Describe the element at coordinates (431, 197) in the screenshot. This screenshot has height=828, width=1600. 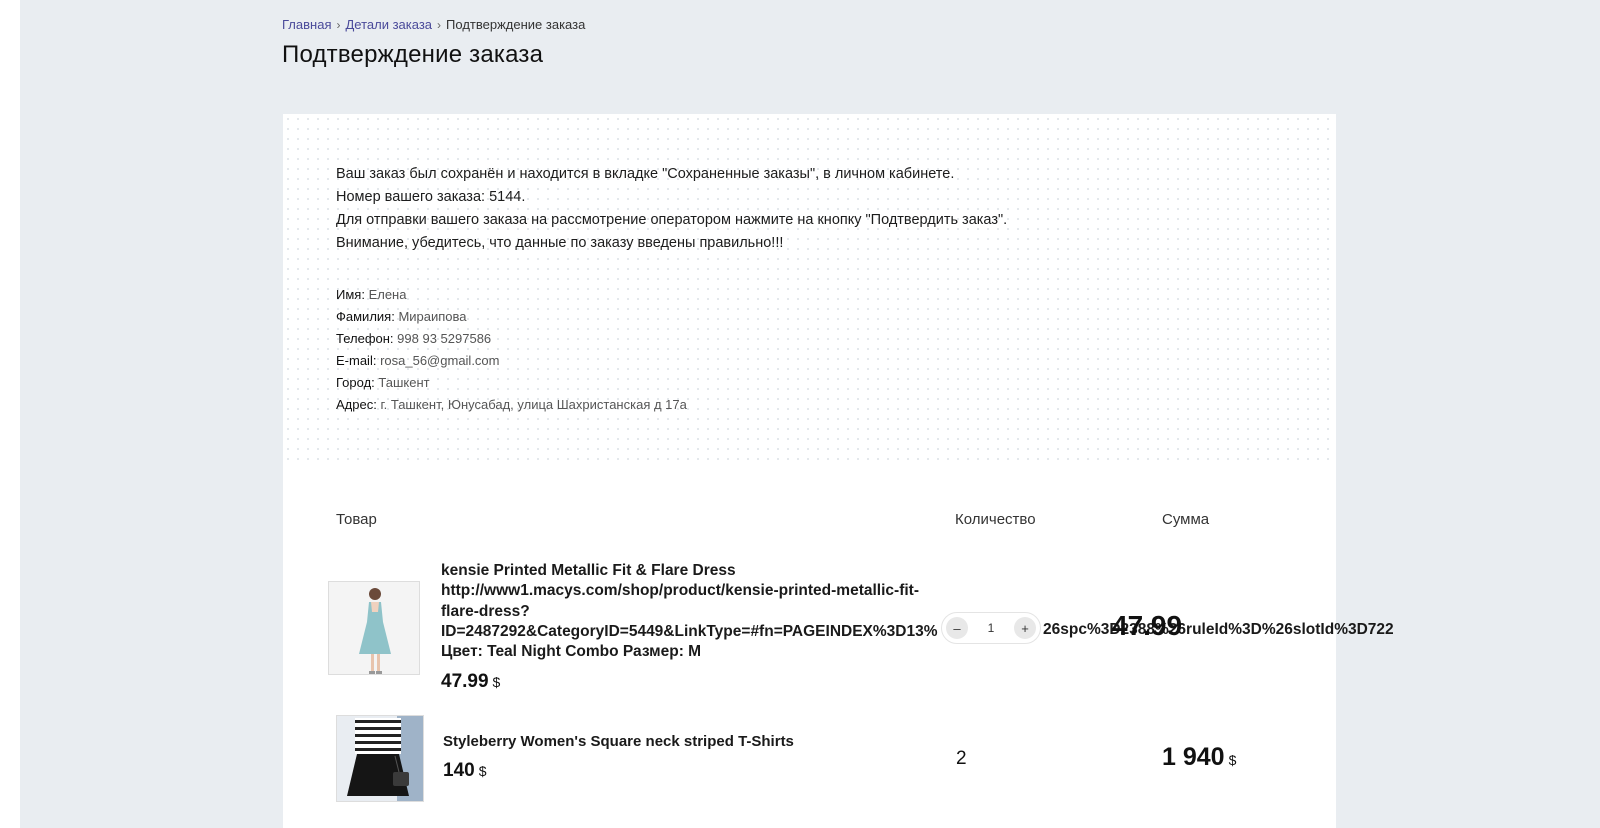
I see `notice-order-number: Номер вашего заказа: 5144.` at that location.